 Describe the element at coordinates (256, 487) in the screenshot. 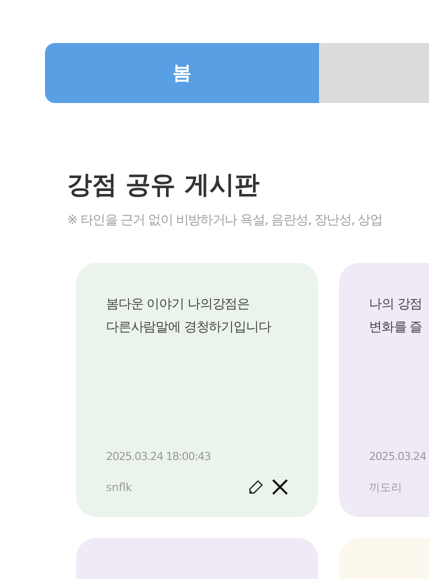

I see `pencil-icon` at that location.